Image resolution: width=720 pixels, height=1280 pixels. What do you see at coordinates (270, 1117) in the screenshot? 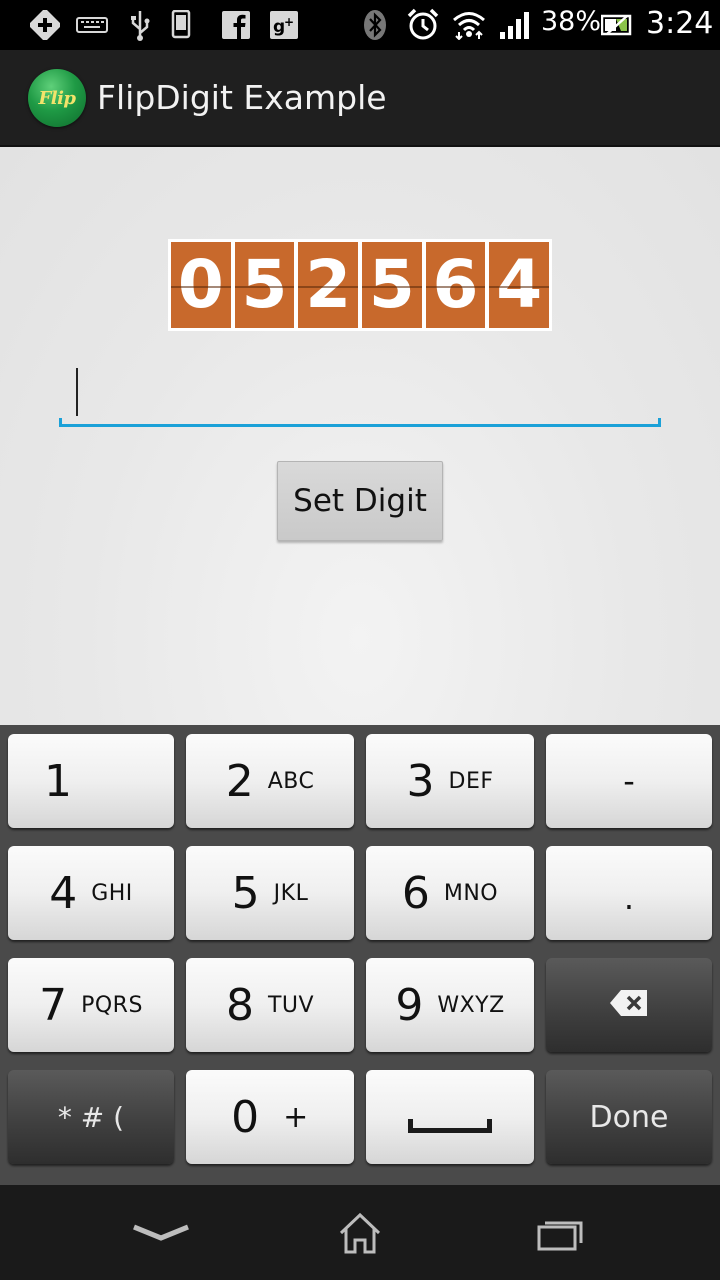
I see `key-0: 0 +` at bounding box center [270, 1117].